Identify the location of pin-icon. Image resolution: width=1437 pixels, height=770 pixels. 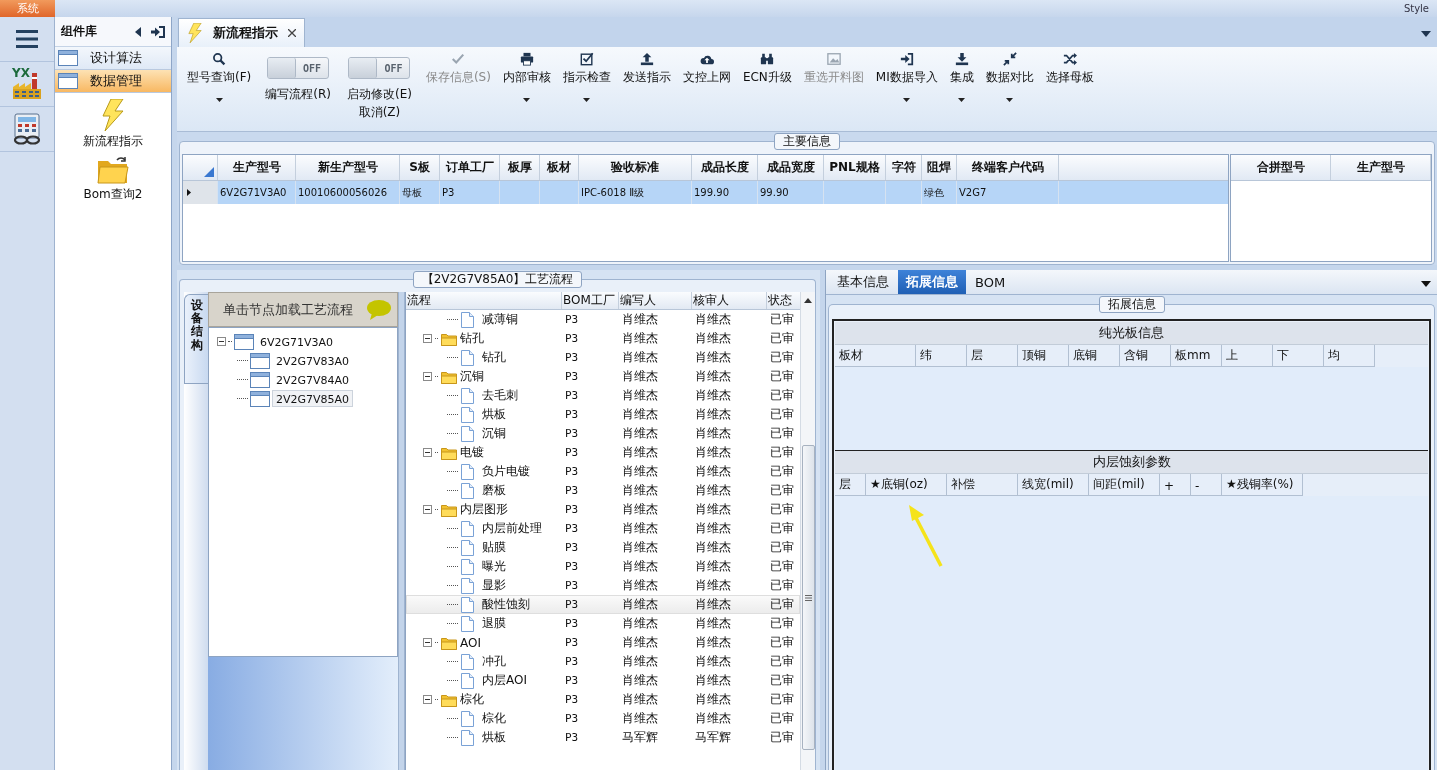
(158, 31).